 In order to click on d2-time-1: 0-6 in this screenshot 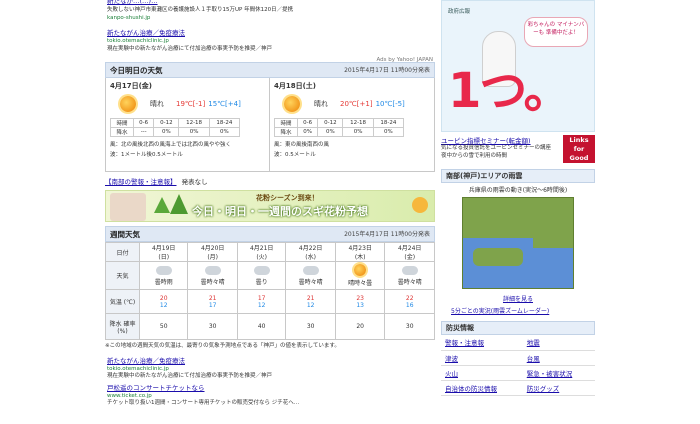, I will do `click(308, 123)`.